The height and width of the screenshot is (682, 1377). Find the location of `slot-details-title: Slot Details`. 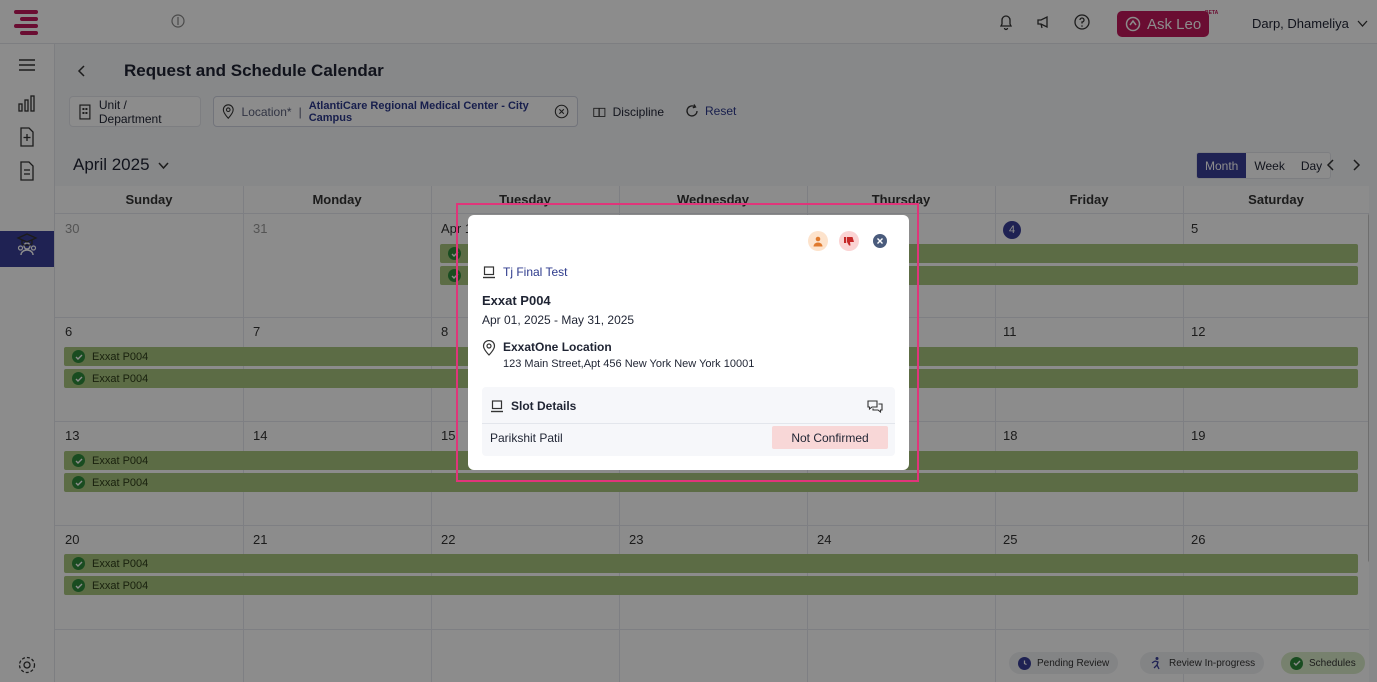

slot-details-title: Slot Details is located at coordinates (544, 406).